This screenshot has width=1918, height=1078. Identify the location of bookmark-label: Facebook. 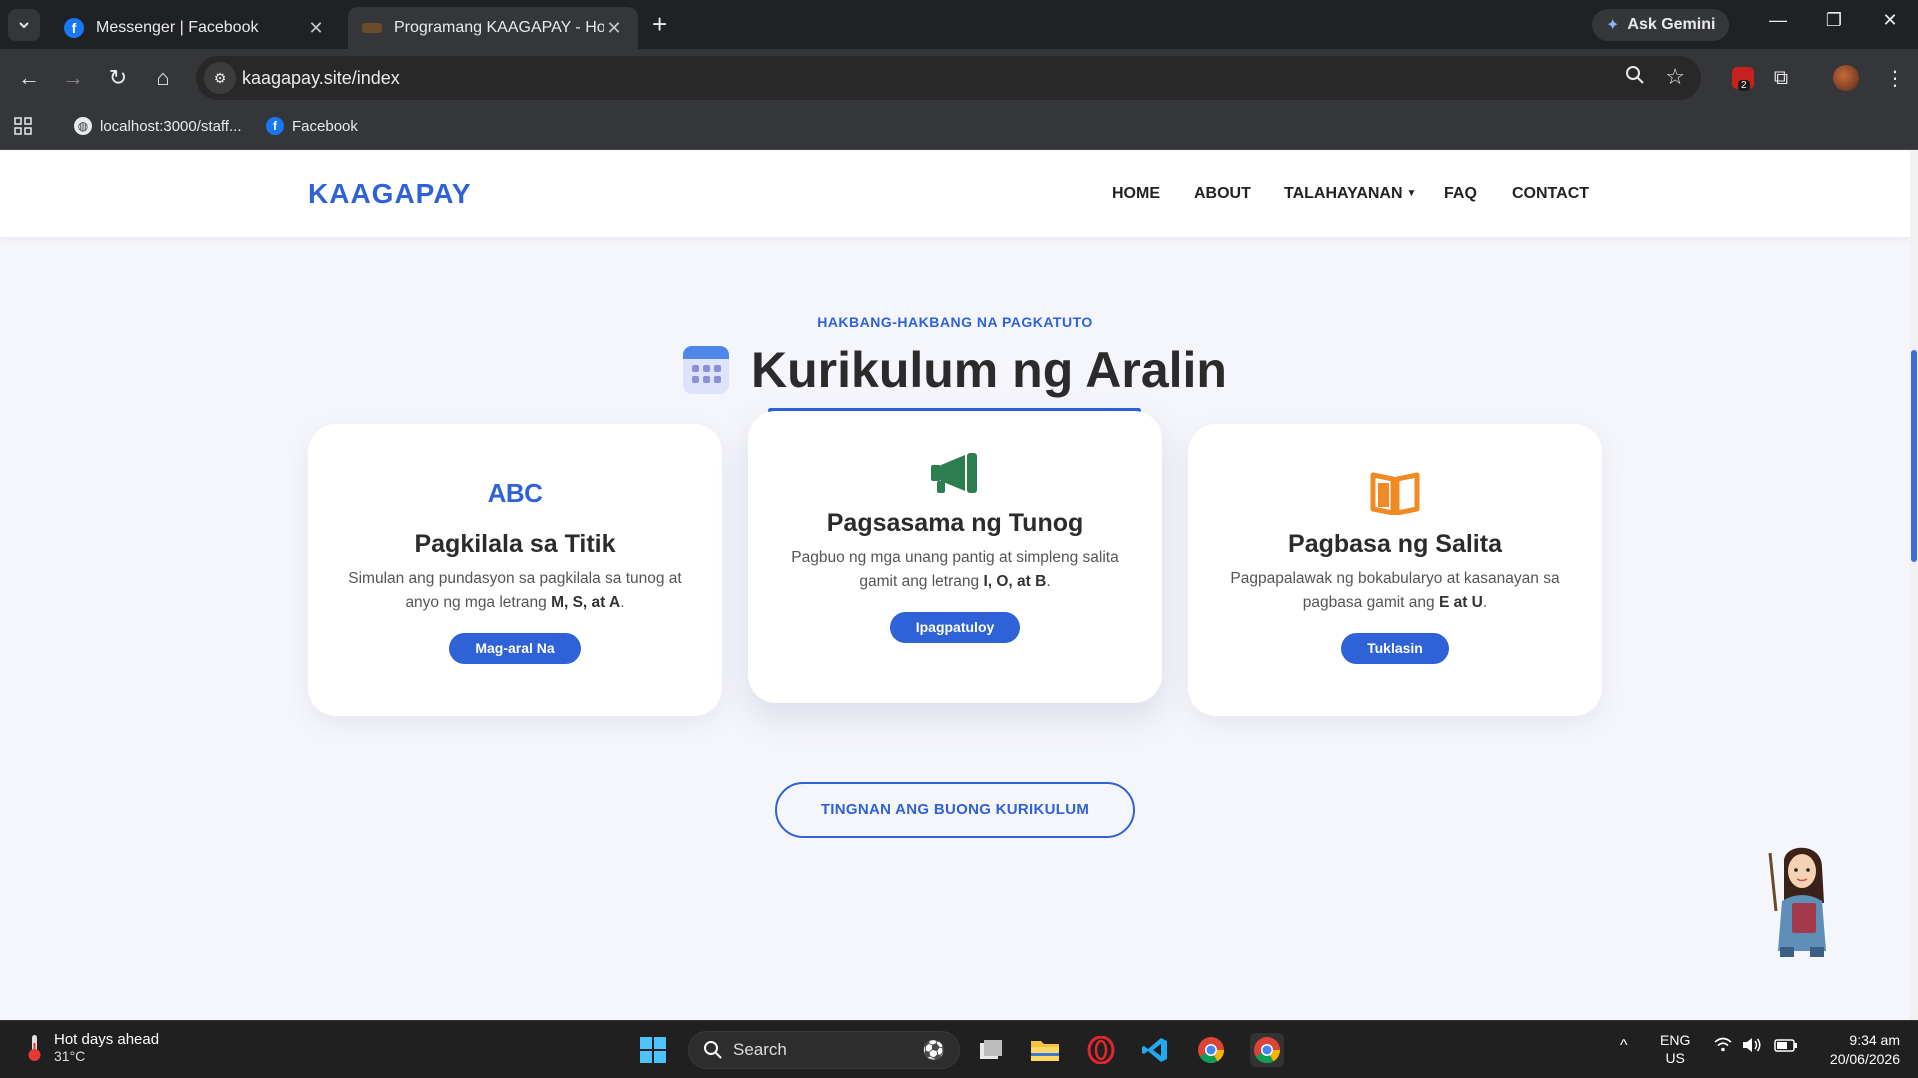
(325, 126).